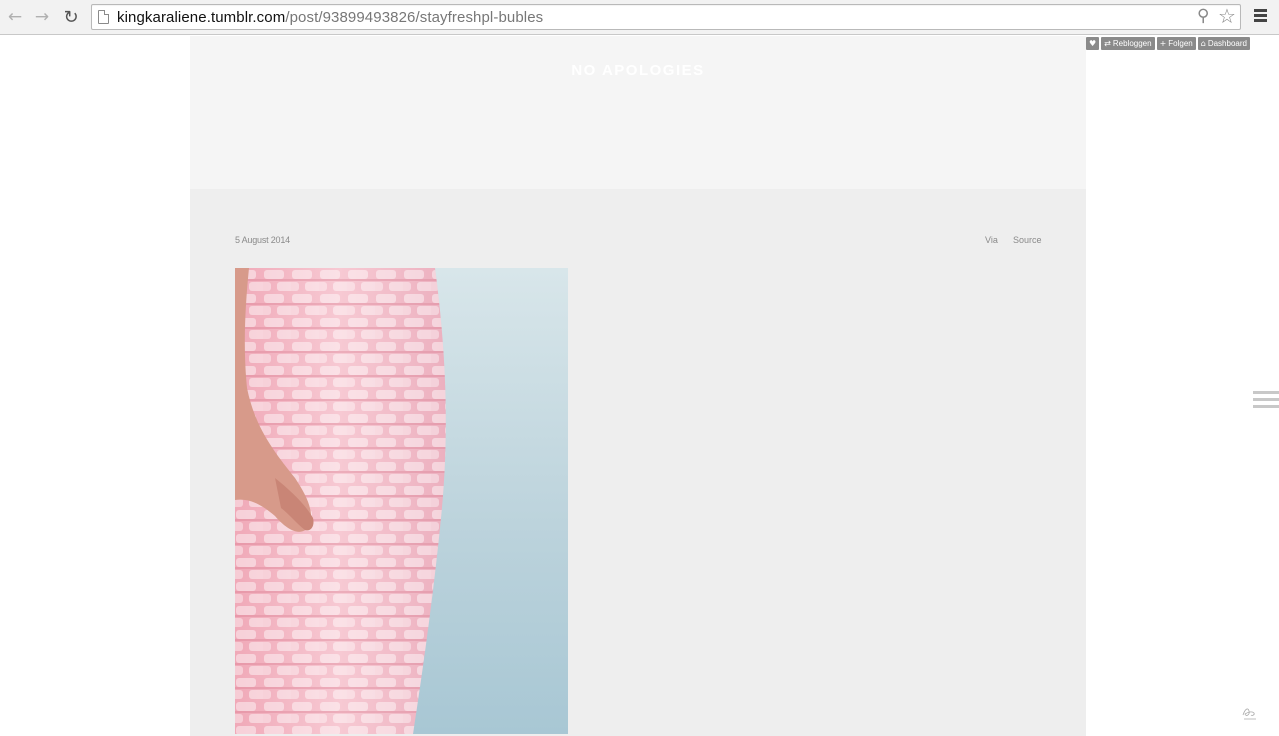 The height and width of the screenshot is (736, 1279). I want to click on back-button: ←, so click(15, 17).